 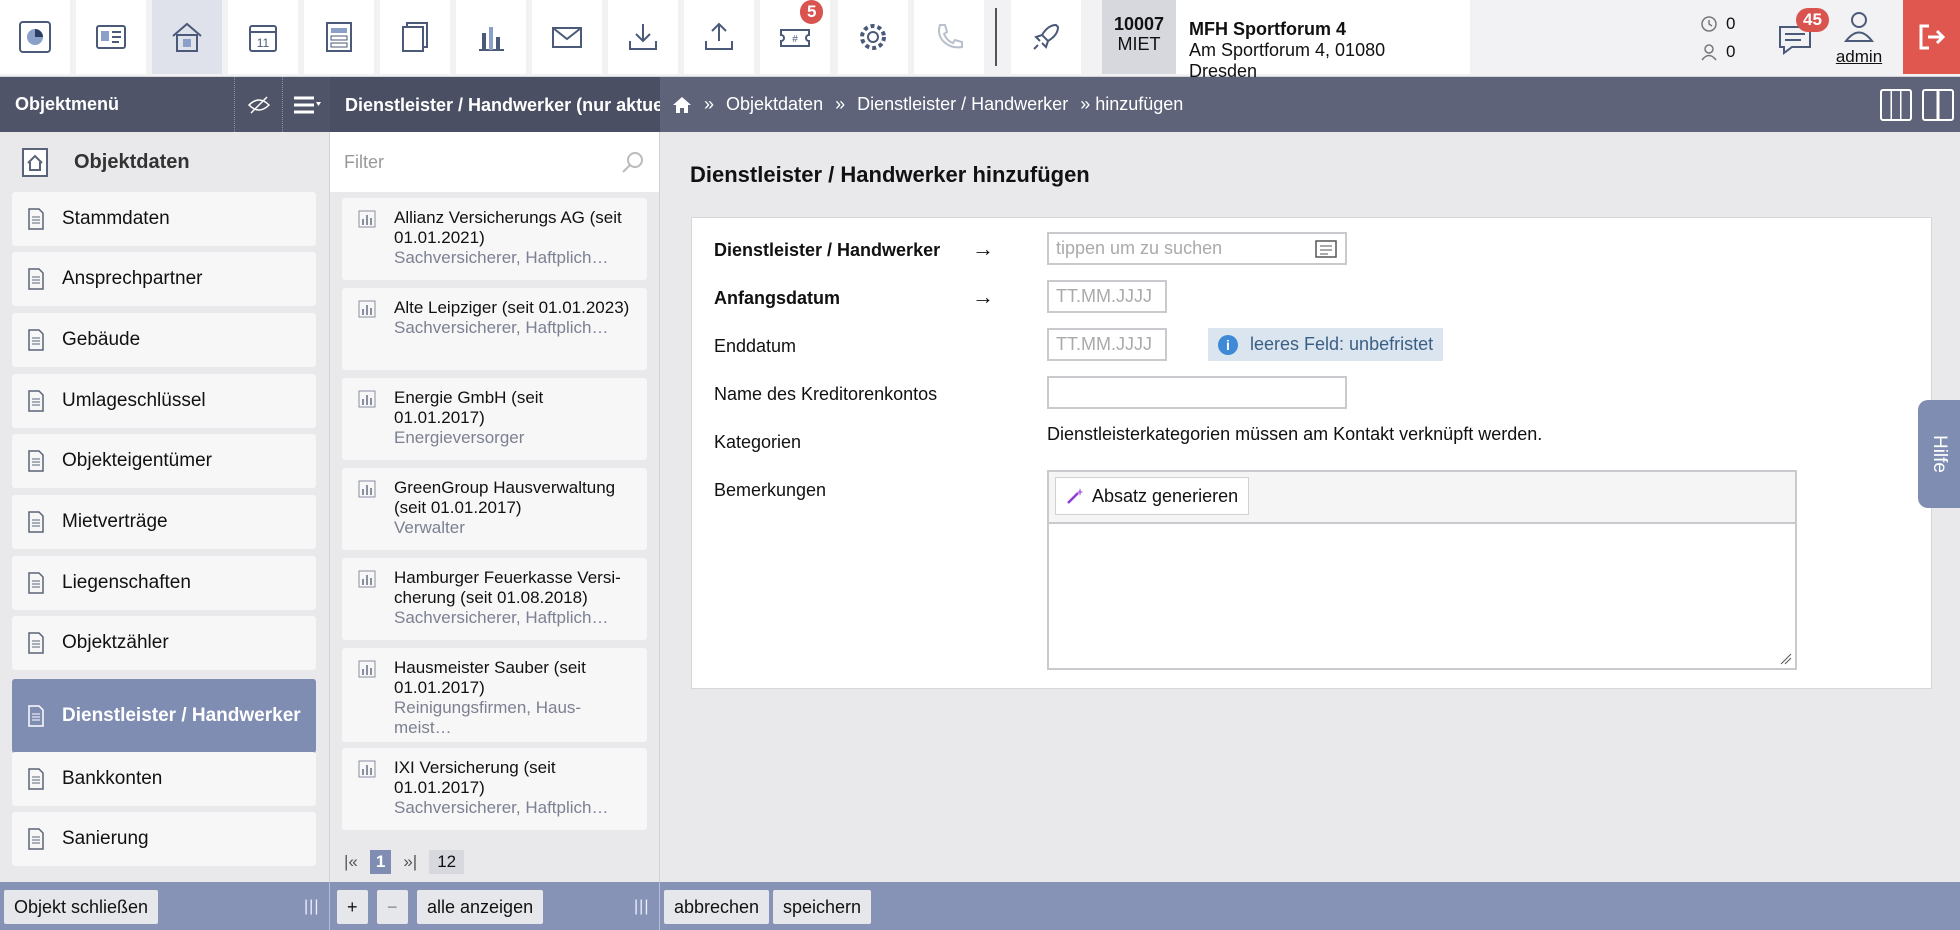 I want to click on show-all-button: alle anzeigen, so click(x=480, y=907).